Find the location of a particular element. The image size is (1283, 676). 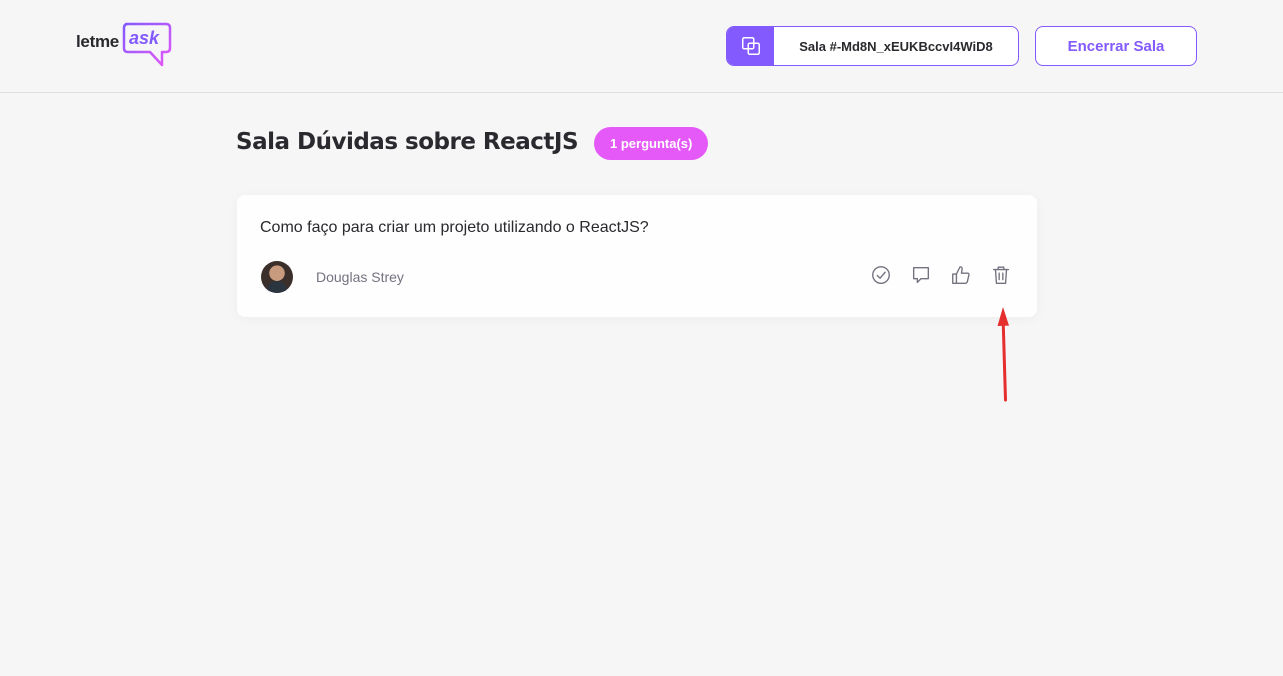

letmeask-logo: letme ask is located at coordinates (126, 46).